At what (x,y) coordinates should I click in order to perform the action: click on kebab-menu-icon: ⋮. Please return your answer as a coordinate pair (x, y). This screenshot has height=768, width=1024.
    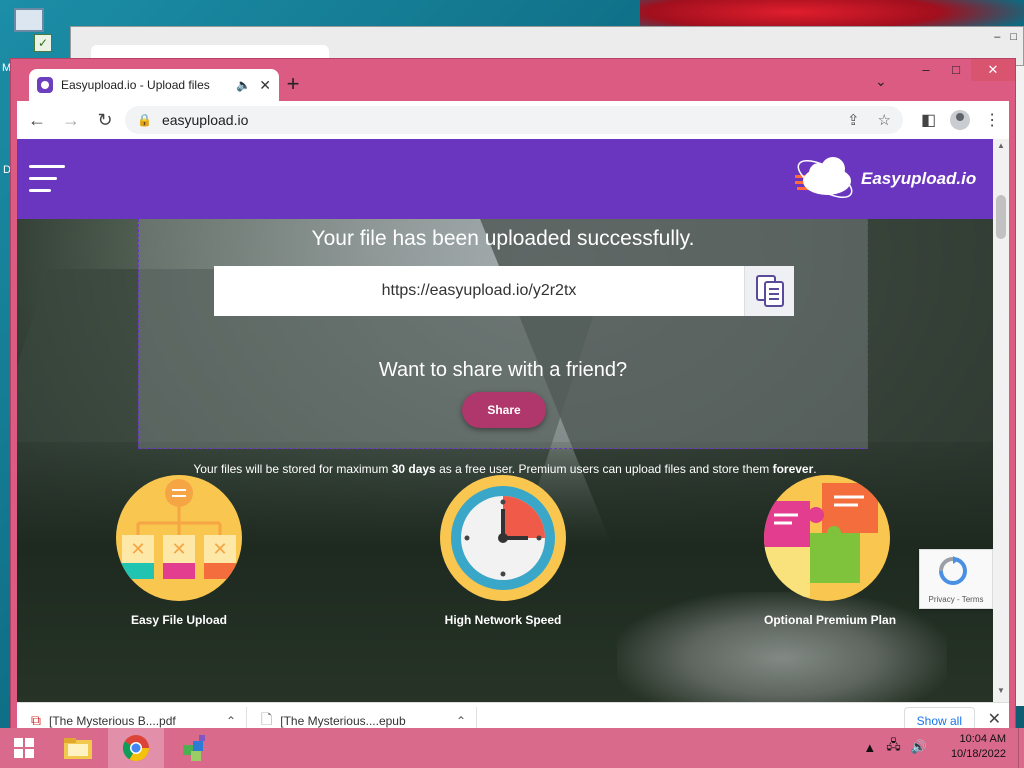
    Looking at the image, I should click on (992, 120).